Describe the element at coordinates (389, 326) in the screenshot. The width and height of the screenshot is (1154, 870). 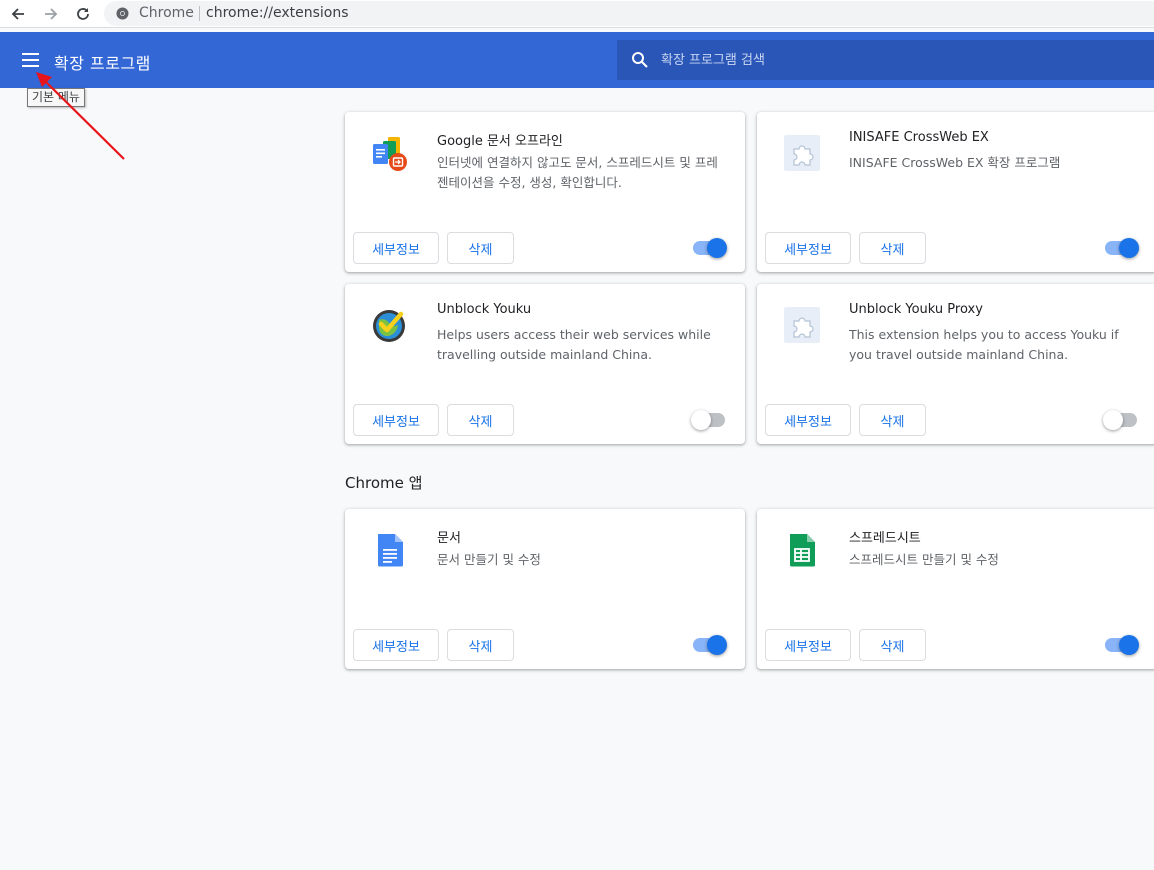
I see `unblock-youku-icon` at that location.